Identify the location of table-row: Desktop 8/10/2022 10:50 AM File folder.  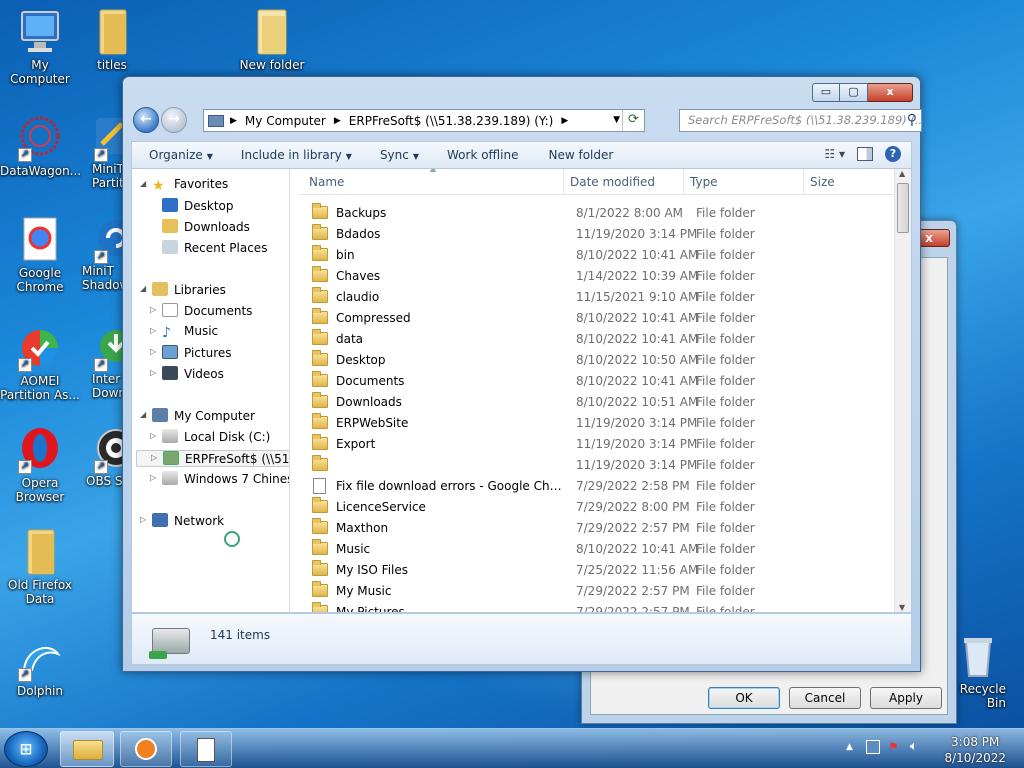
(599, 360).